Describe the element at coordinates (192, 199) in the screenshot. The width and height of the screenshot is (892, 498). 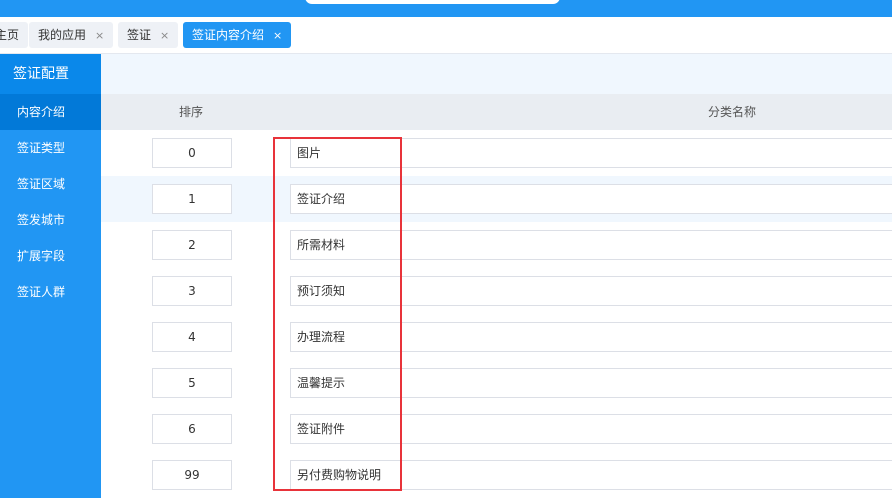
I see `order-input: 1` at that location.